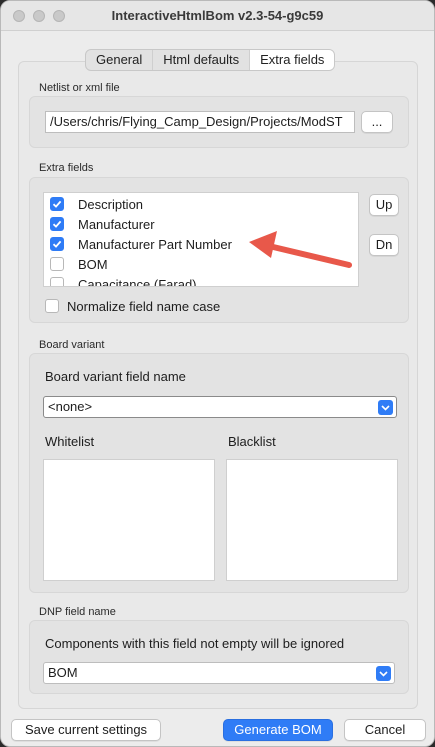 This screenshot has height=747, width=435. I want to click on list-item: Description, so click(96, 204).